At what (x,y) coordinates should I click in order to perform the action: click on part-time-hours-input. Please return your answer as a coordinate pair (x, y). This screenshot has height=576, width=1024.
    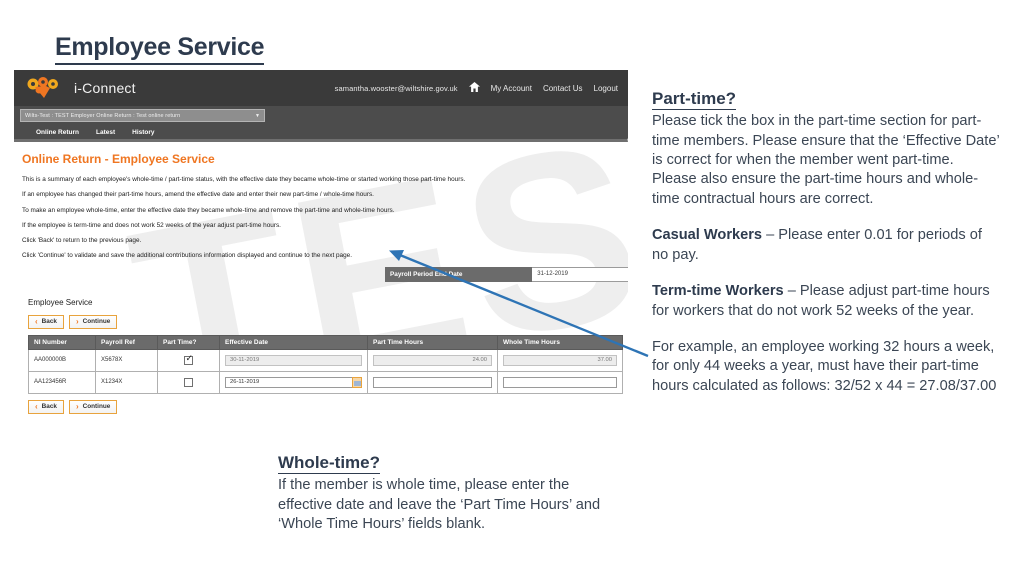
    Looking at the image, I should click on (432, 382).